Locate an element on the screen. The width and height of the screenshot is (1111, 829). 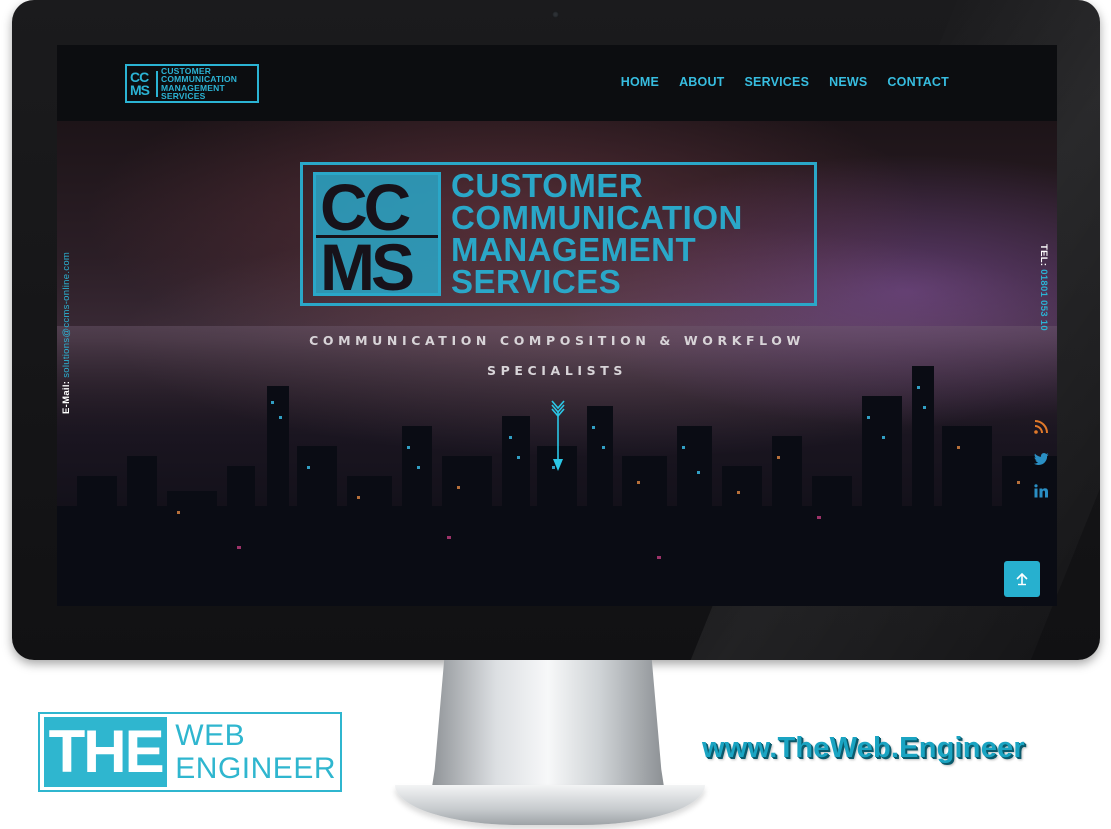
nav-about: ABOUT is located at coordinates (701, 82).